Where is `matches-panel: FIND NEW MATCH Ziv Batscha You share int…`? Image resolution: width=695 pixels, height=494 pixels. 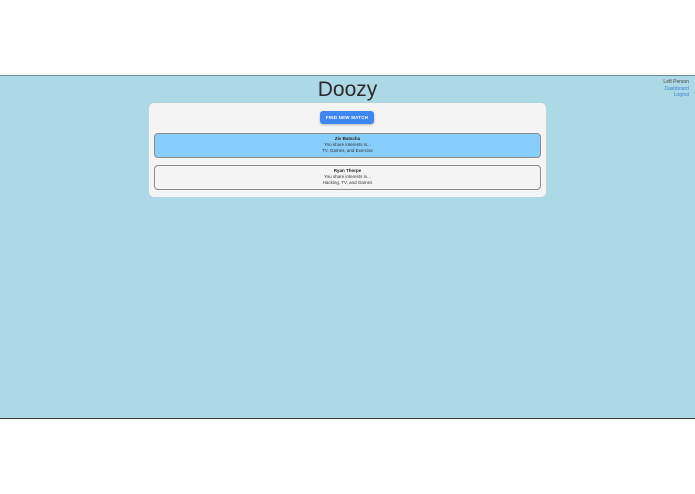
matches-panel: FIND NEW MATCH Ziv Batscha You share int… is located at coordinates (347, 150).